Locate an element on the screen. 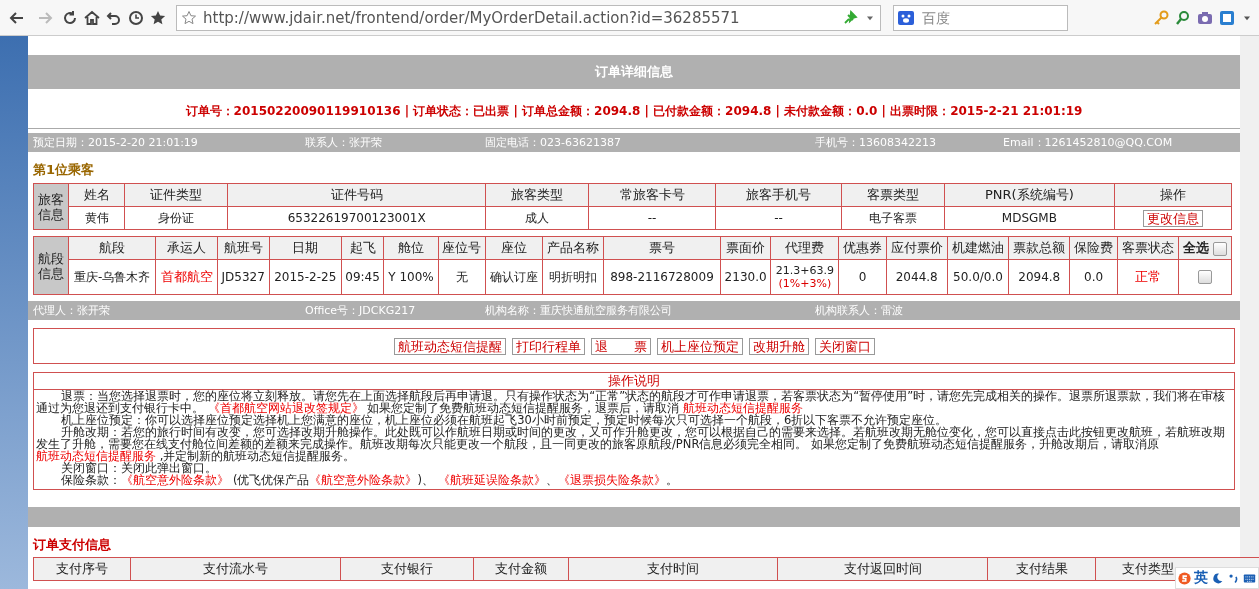 Image resolution: width=1259 pixels, height=589 pixels. column-header: 舱位 is located at coordinates (411, 248).